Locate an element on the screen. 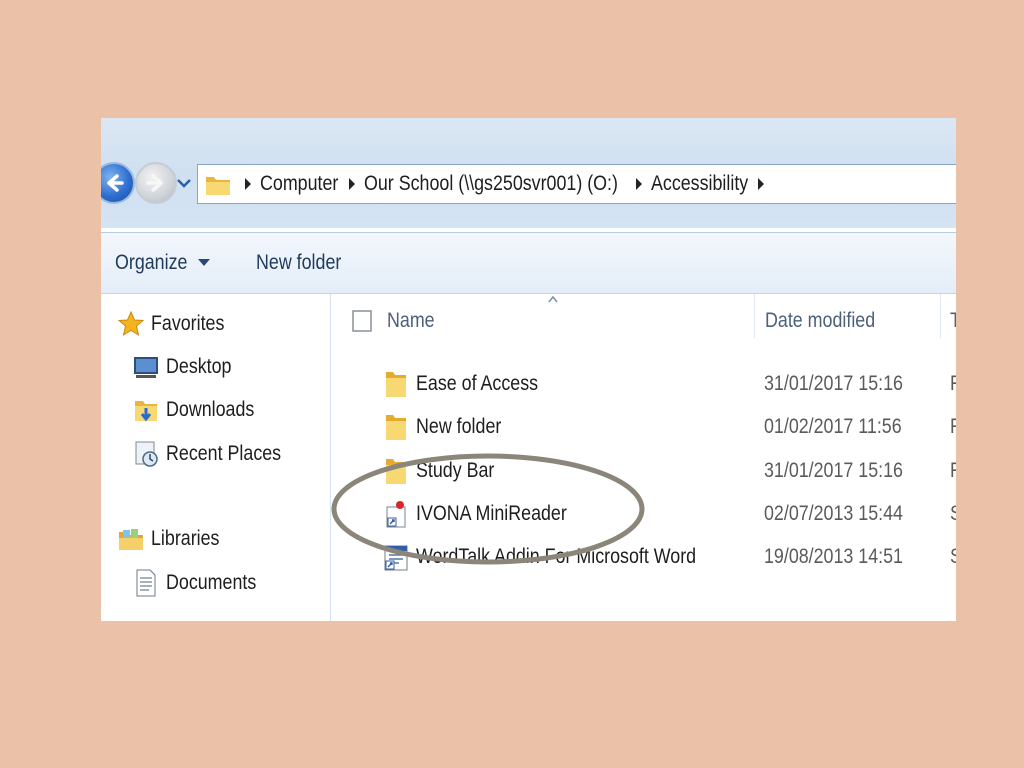 The image size is (1024, 768). new-folder-button: New folder is located at coordinates (306, 263).